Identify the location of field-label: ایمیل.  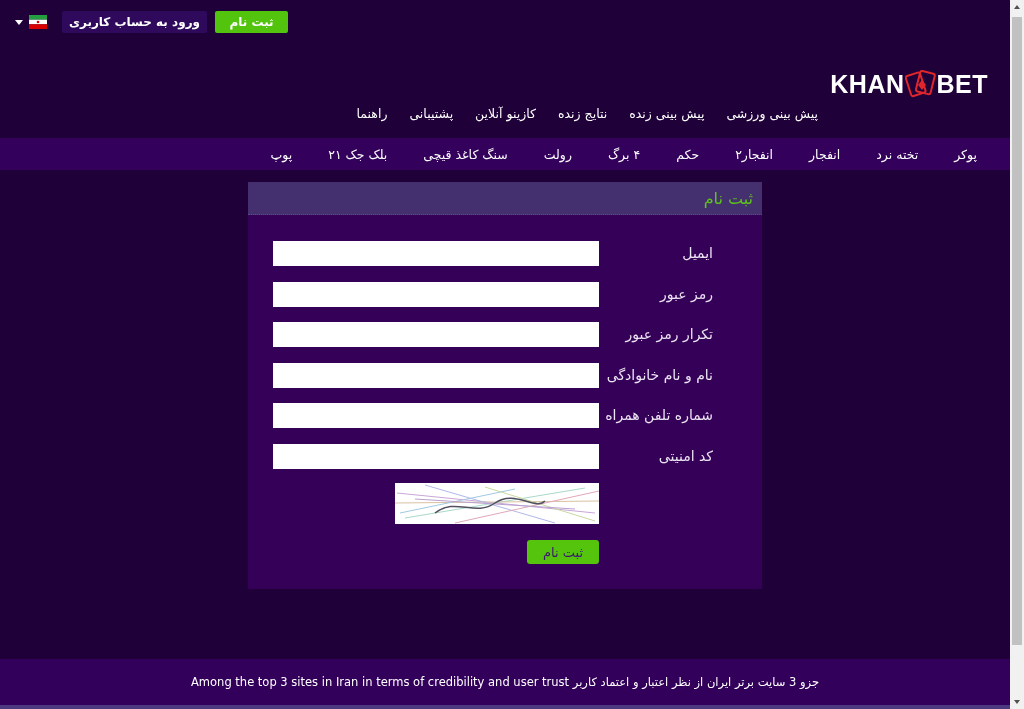
(697, 253).